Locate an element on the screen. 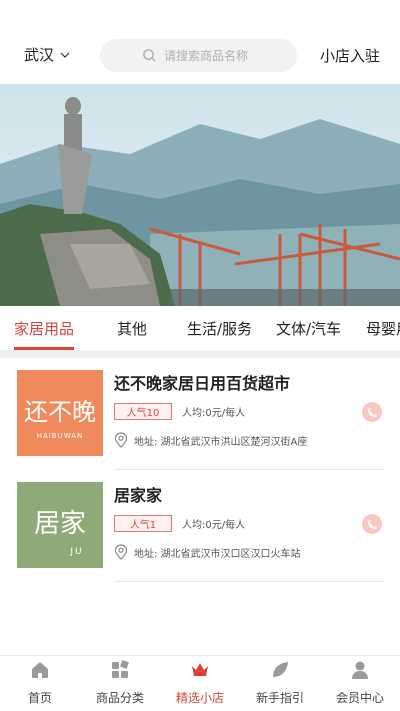 The width and height of the screenshot is (400, 711). search-bar is located at coordinates (198, 55).